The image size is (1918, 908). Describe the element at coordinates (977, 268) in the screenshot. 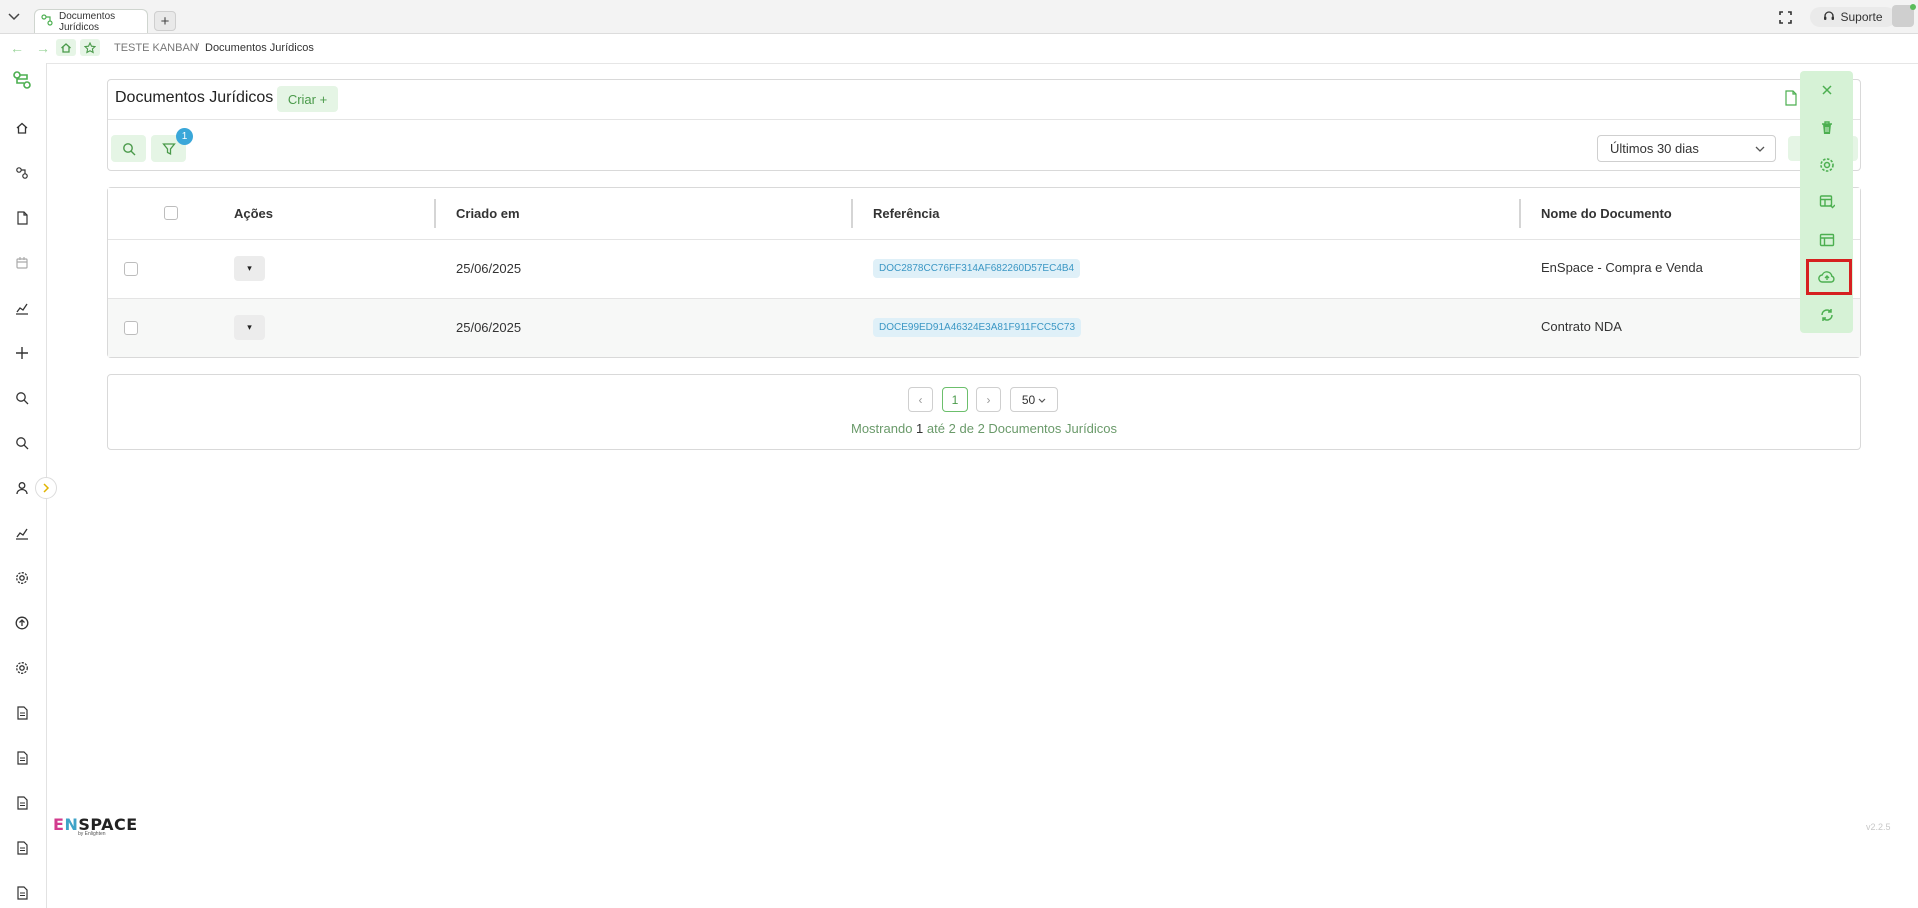

I see `reference-badge: DOC2878CC76FF314AF682260D57EC4B4` at that location.